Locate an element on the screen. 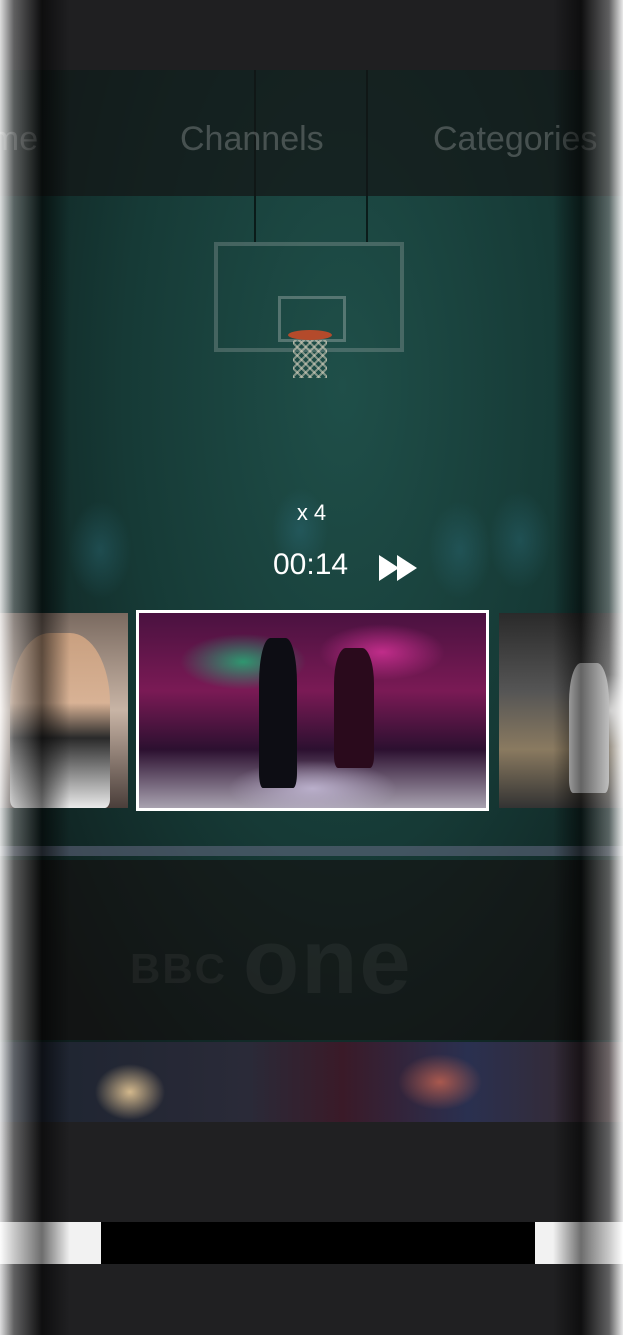  top-bar is located at coordinates (311, 35).